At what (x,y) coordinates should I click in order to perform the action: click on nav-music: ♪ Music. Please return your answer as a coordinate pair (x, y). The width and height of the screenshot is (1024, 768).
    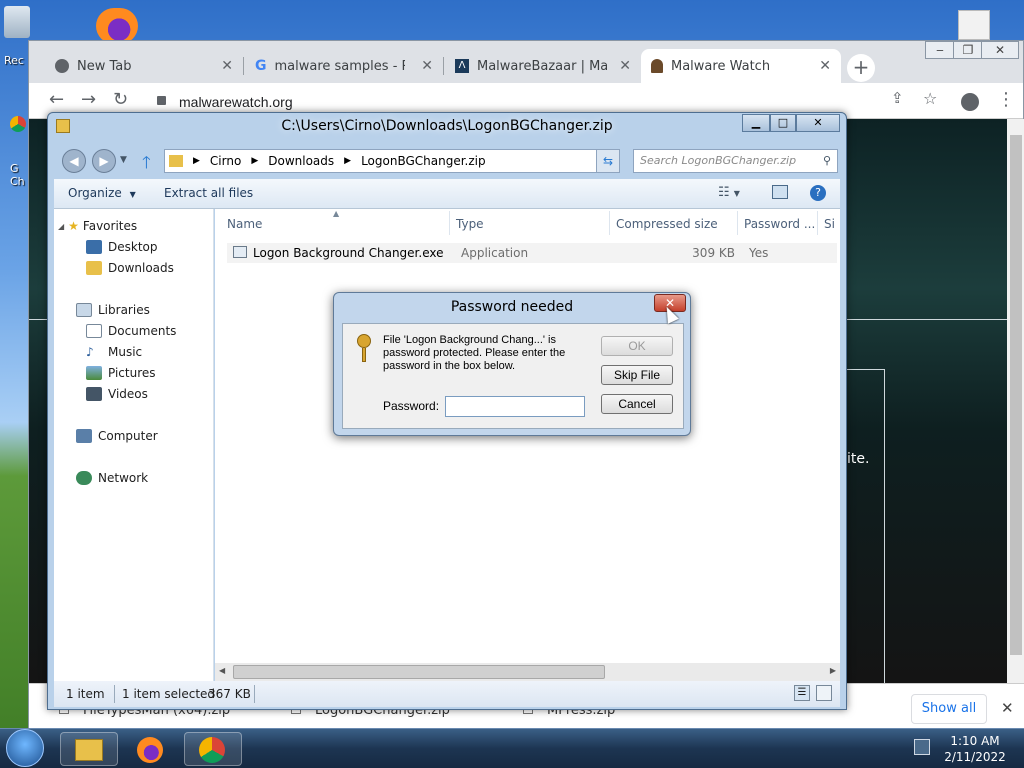
    Looking at the image, I should click on (114, 352).